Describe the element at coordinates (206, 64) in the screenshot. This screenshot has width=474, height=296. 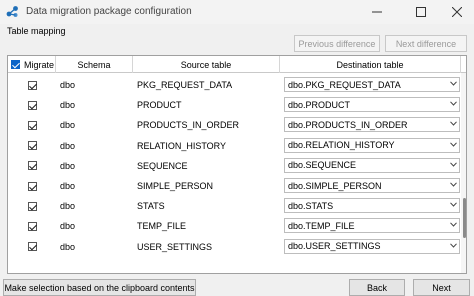
I see `header-source-table: Source table` at that location.